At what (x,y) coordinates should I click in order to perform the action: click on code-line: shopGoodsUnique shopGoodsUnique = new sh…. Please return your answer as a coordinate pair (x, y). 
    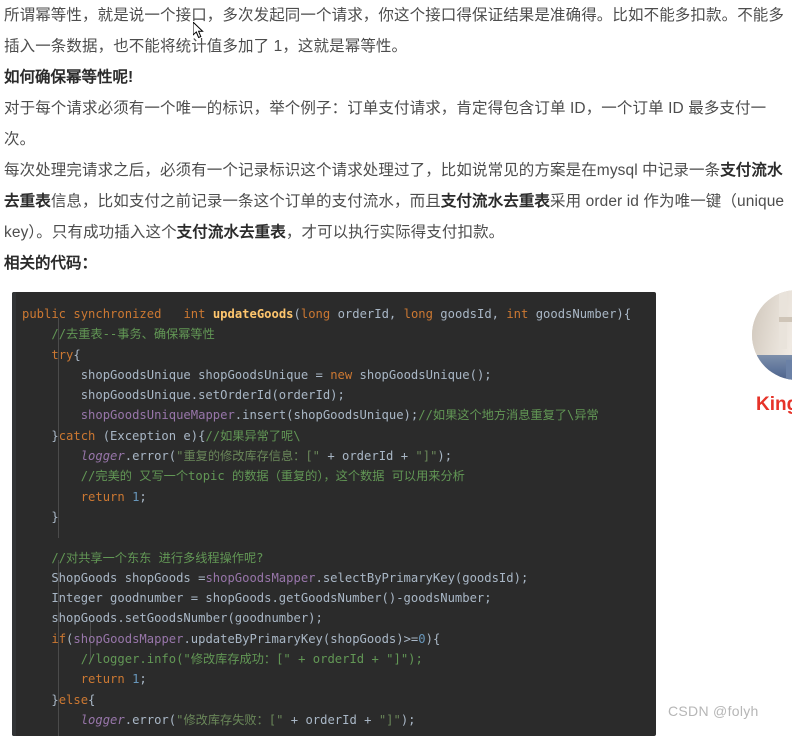
    Looking at the image, I should click on (257, 374).